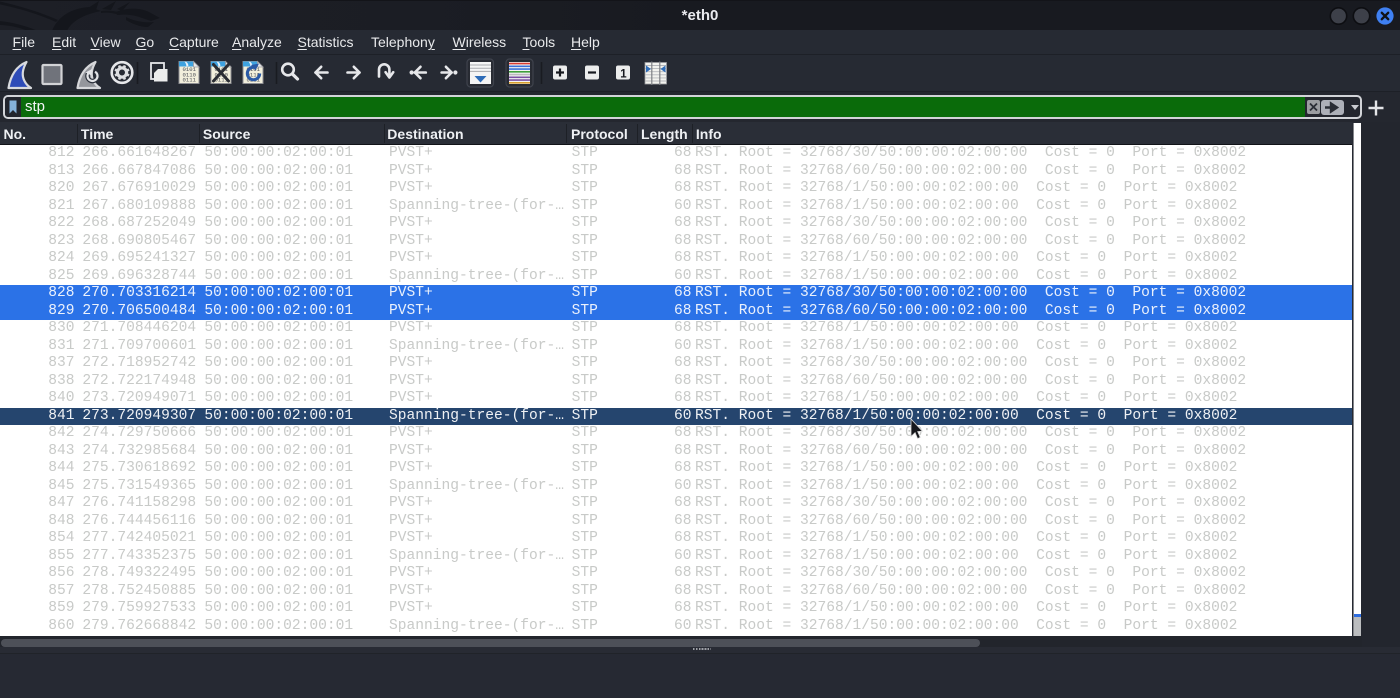 This screenshot has width=1400, height=698. I want to click on svg-text: 1, so click(623, 74).